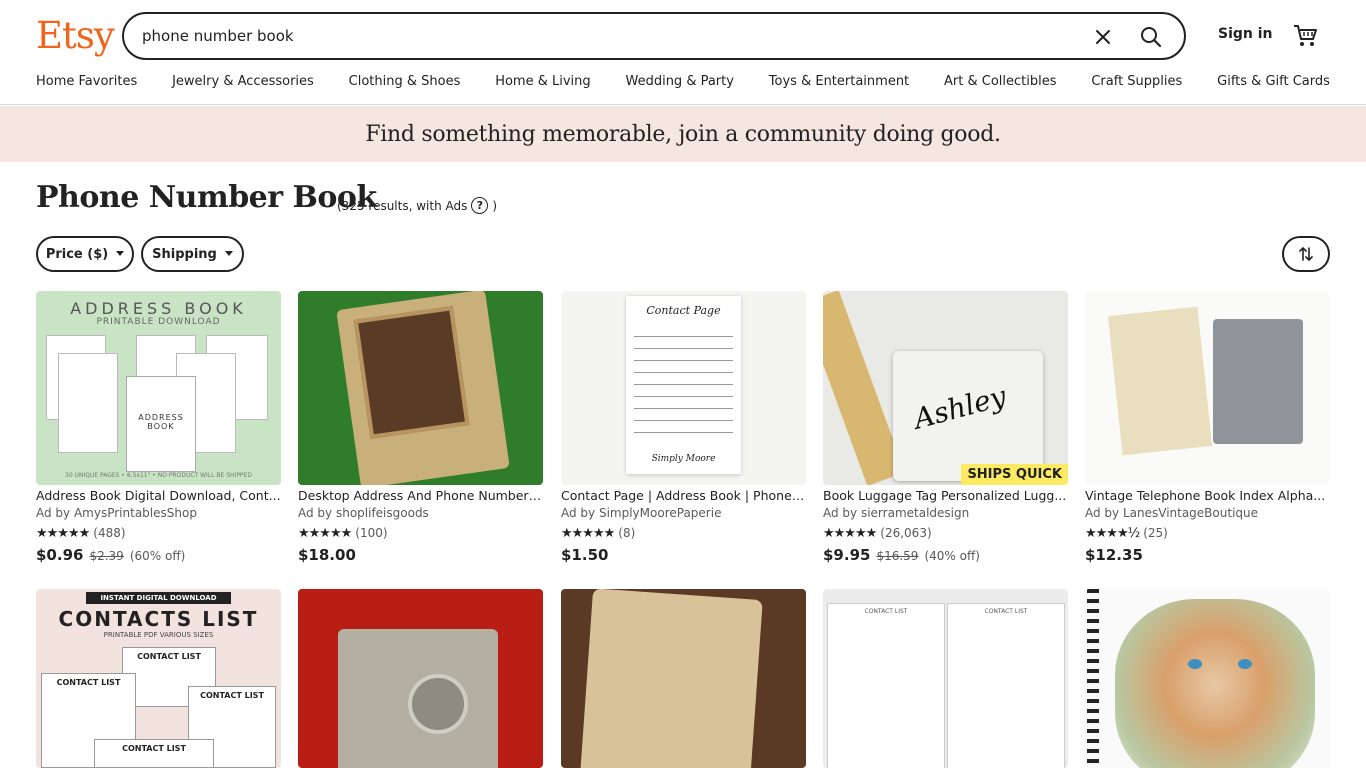 The width and height of the screenshot is (1366, 768). Describe the element at coordinates (243, 85) in the screenshot. I see `nav-jewelry-accessories: Jewelry & Accessories` at that location.